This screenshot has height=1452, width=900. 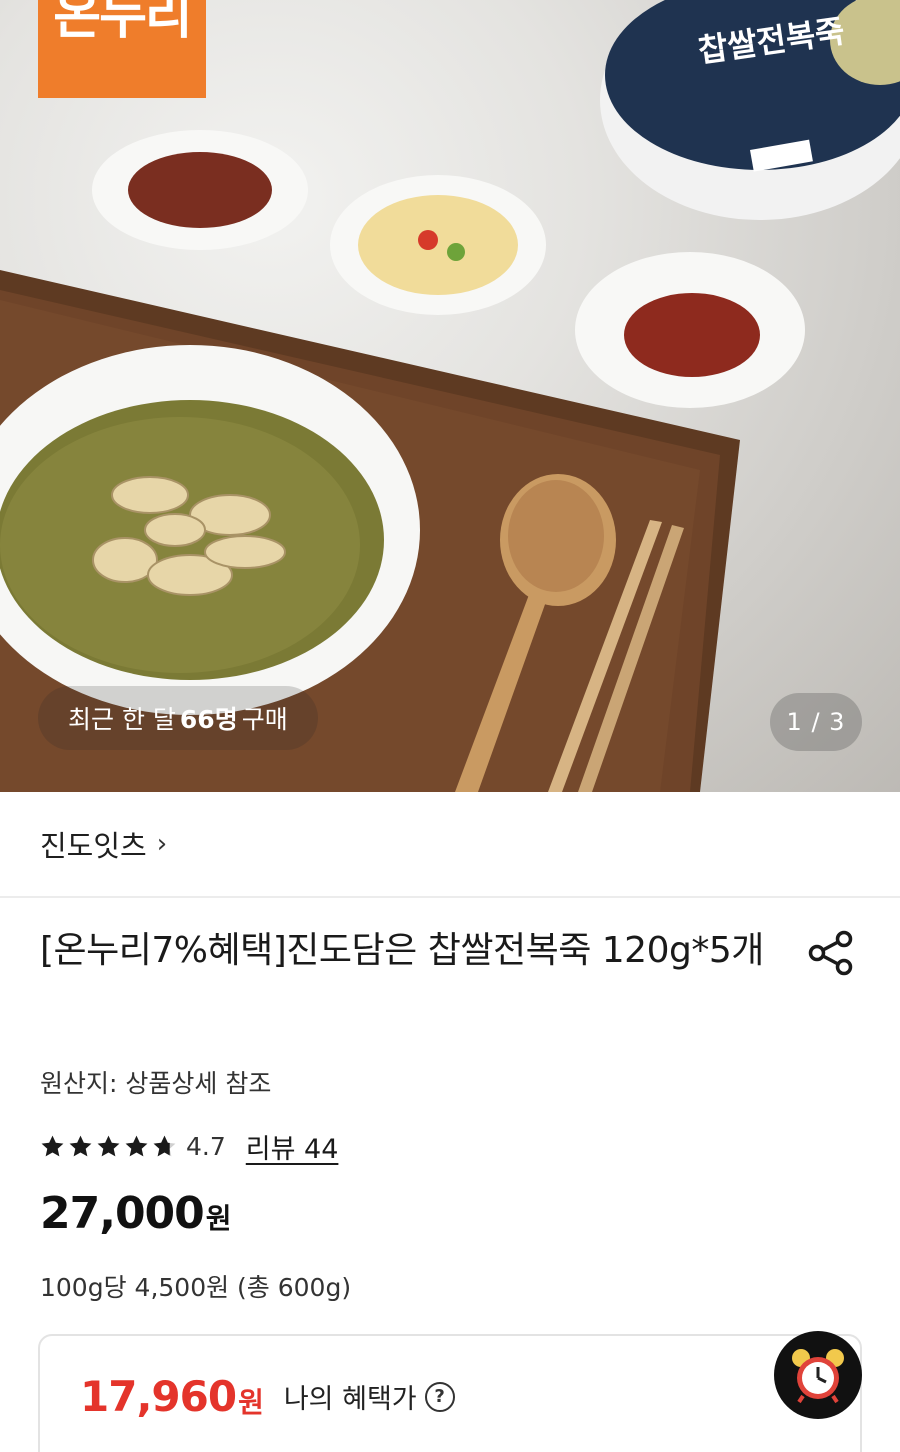 What do you see at coordinates (450, 845) in the screenshot?
I see `store-link: 진도잇츠 ›` at bounding box center [450, 845].